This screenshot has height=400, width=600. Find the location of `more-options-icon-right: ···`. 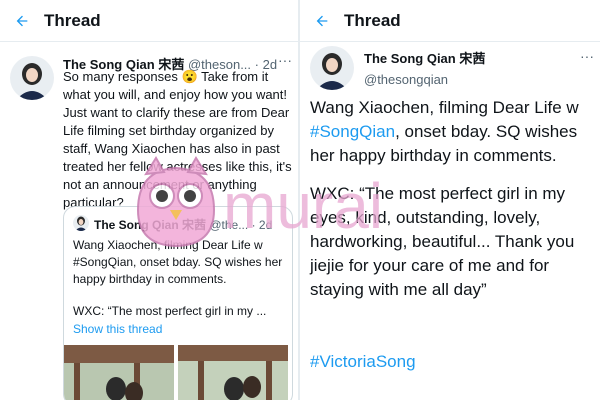

more-options-icon-right: ··· is located at coordinates (587, 56).